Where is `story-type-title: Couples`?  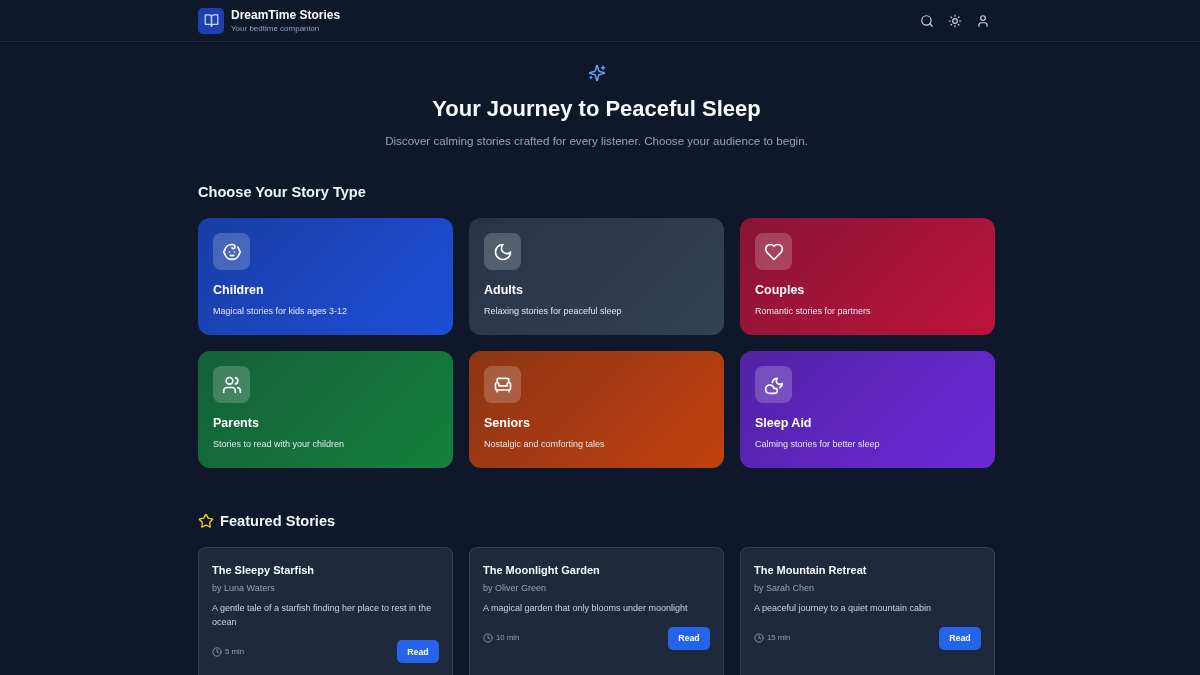
story-type-title: Couples is located at coordinates (780, 290).